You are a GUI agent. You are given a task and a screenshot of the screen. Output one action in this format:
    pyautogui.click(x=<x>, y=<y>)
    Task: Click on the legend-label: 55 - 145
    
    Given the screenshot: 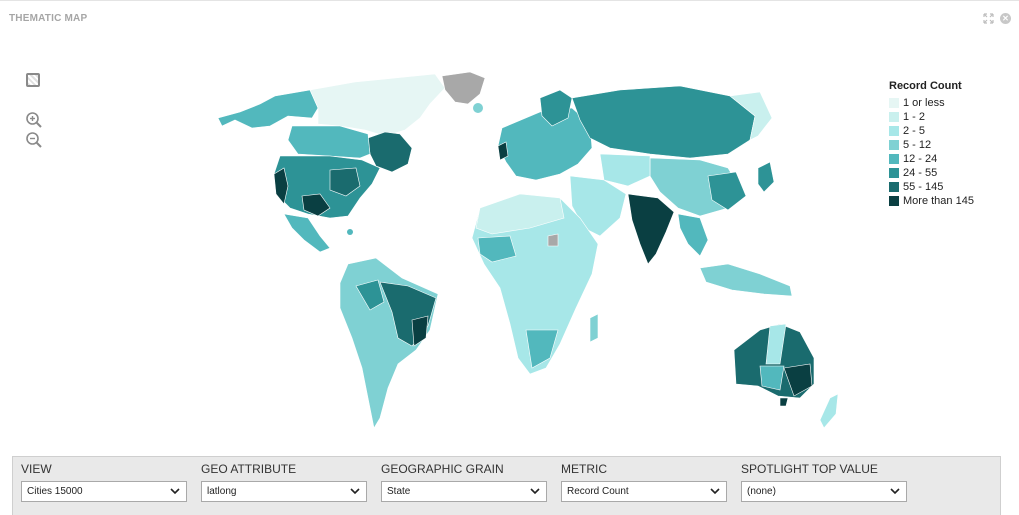 What is the action you would take?
    pyautogui.click(x=923, y=187)
    